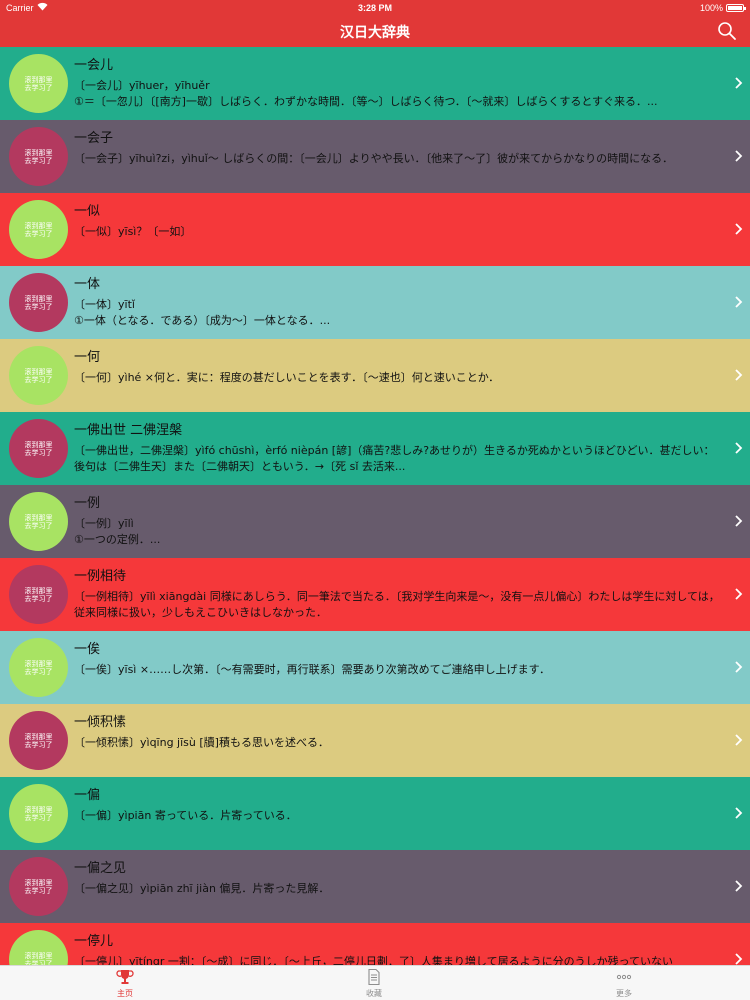 This screenshot has height=1000, width=750. I want to click on tab-favorites-label: 收藏, so click(374, 993).